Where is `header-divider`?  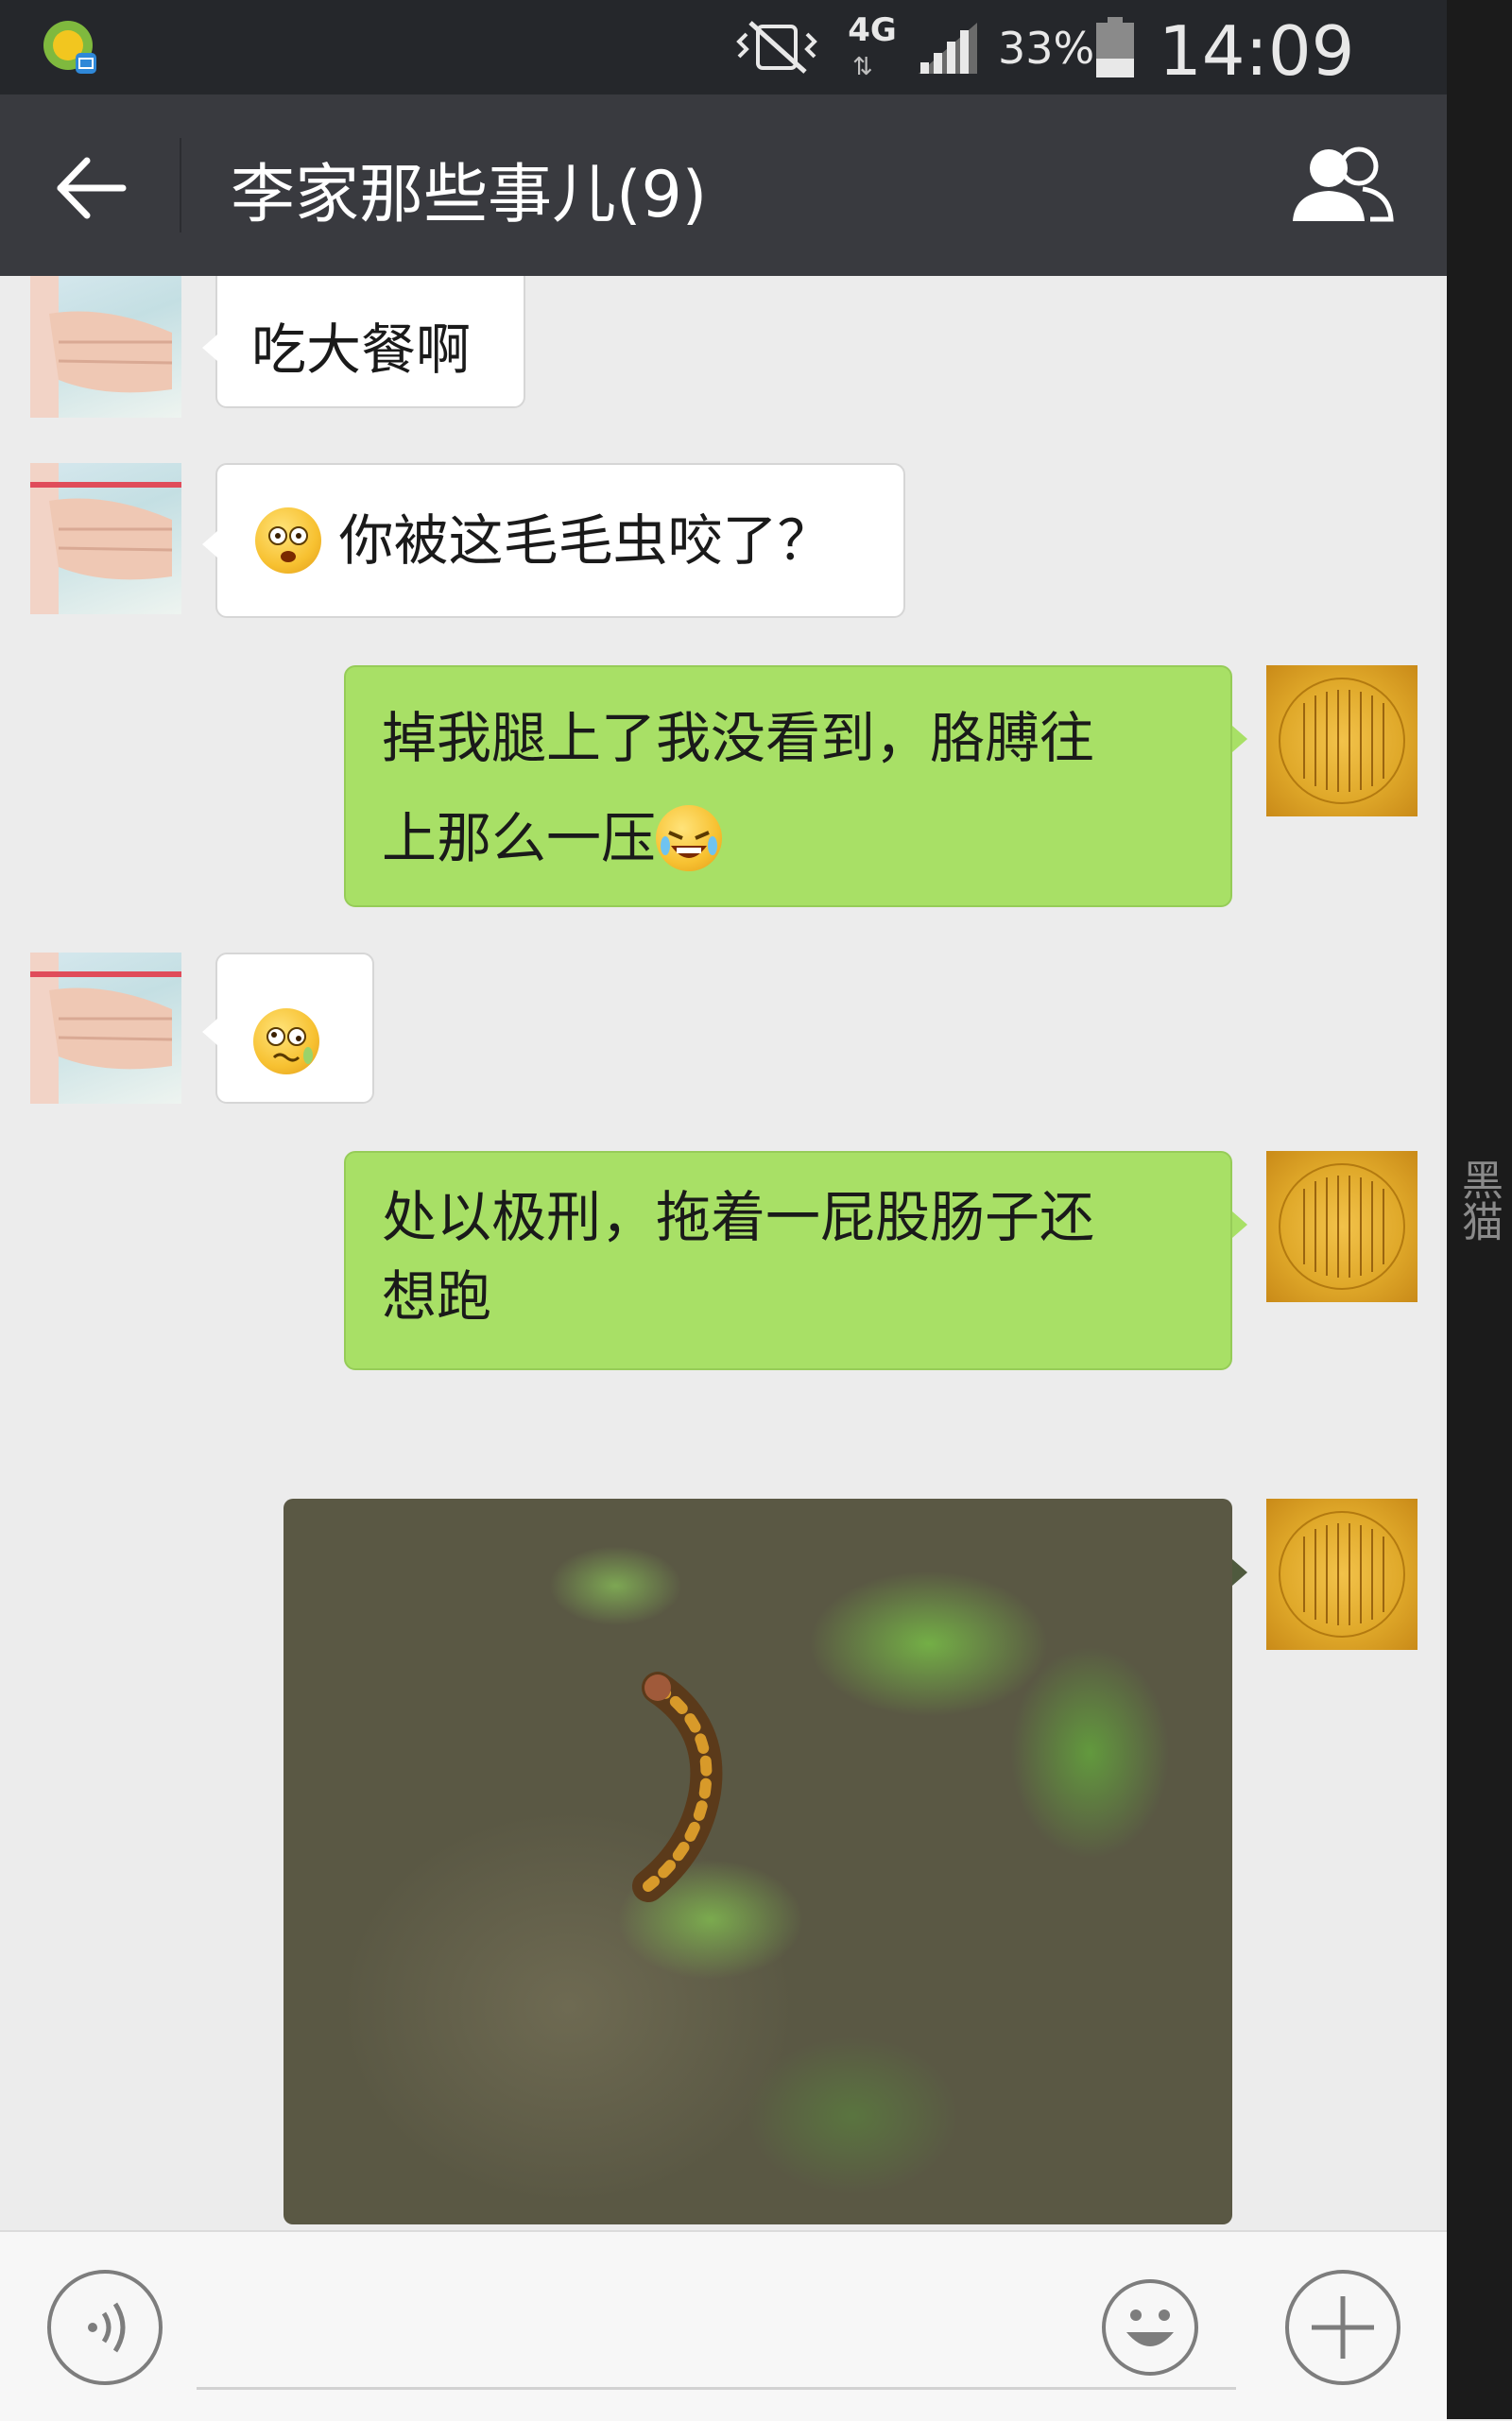 header-divider is located at coordinates (180, 185).